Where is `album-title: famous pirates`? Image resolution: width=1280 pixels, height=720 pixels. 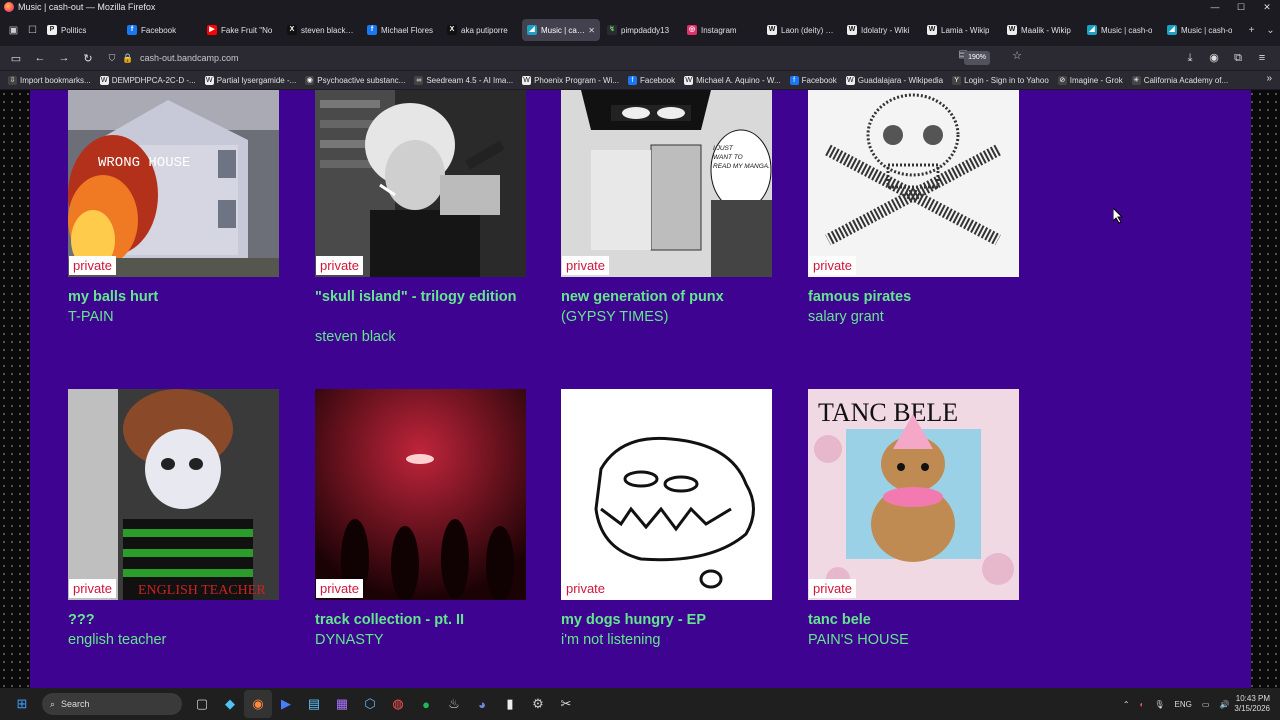
album-title: famous pirates is located at coordinates (918, 297).